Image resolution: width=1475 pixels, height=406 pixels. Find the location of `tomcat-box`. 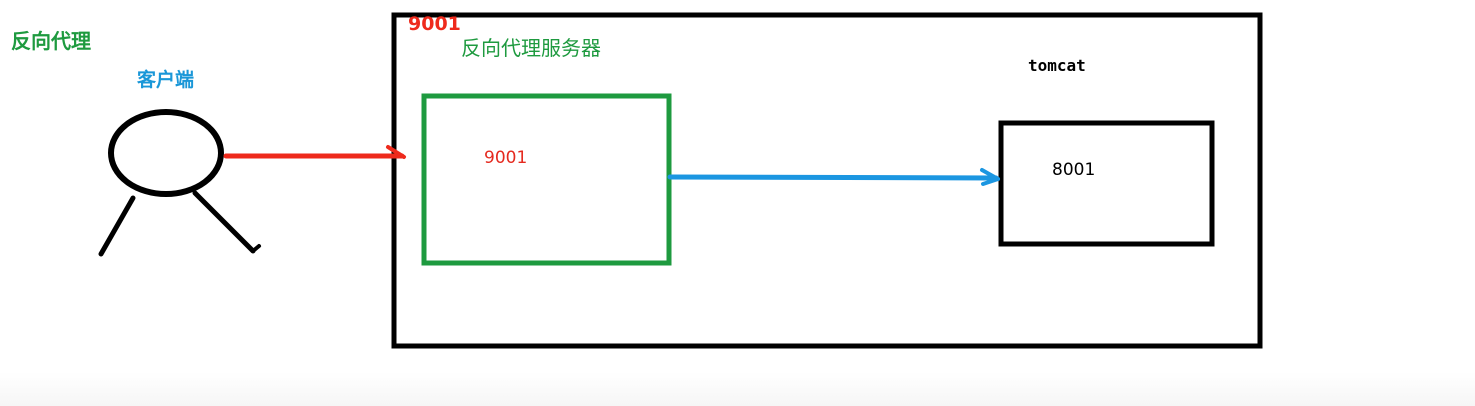

tomcat-box is located at coordinates (1106, 183).